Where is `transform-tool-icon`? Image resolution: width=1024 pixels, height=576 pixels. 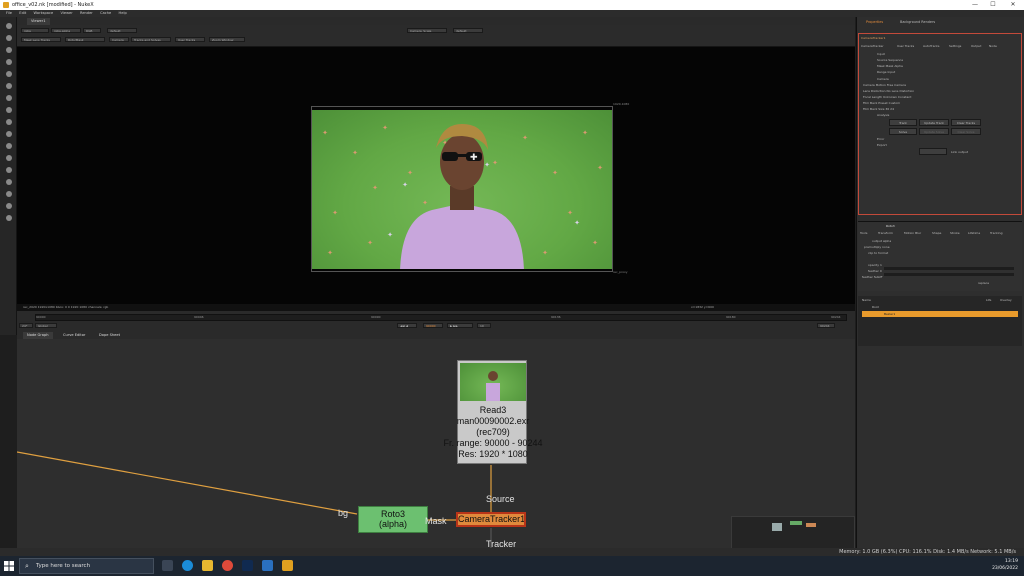
transform-tool-icon is located at coordinates (9, 122).